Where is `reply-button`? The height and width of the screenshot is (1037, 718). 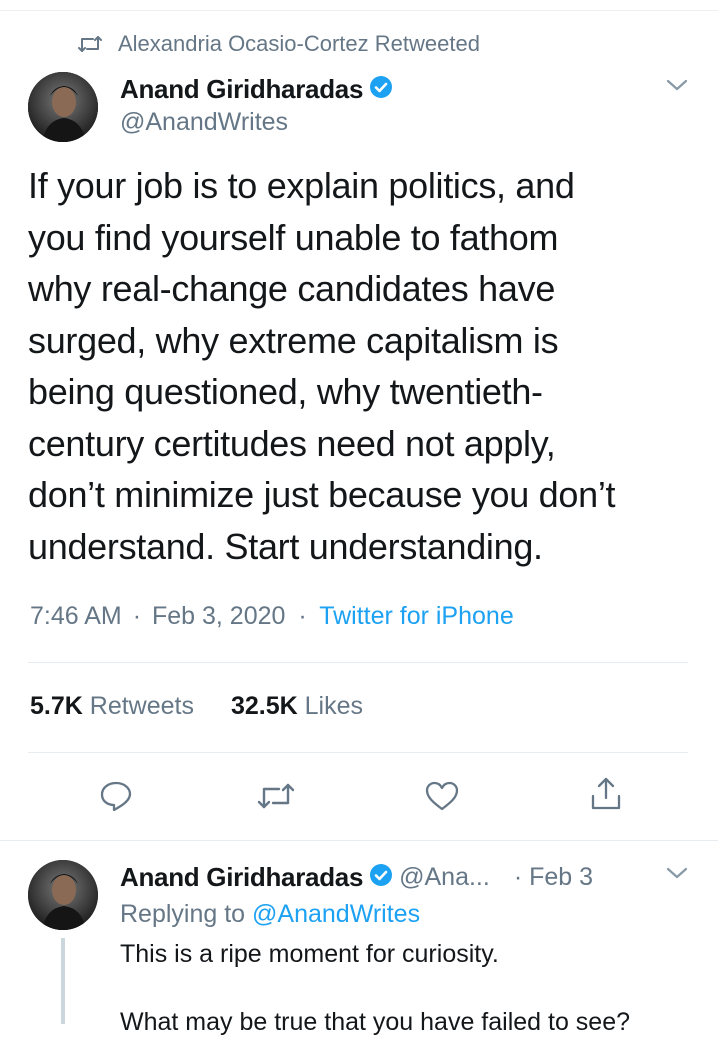 reply-button is located at coordinates (116, 798).